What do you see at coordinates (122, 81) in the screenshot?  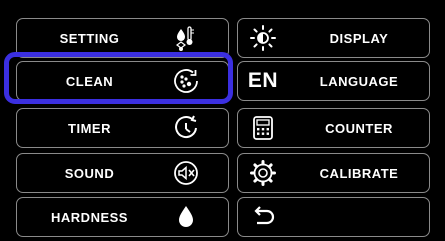 I see `clean-button: CLEAN` at bounding box center [122, 81].